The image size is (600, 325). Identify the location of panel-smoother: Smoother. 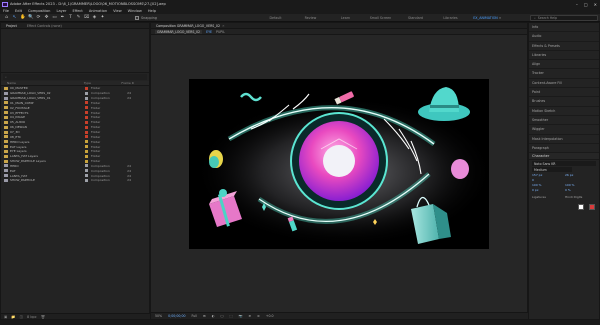
(564, 121).